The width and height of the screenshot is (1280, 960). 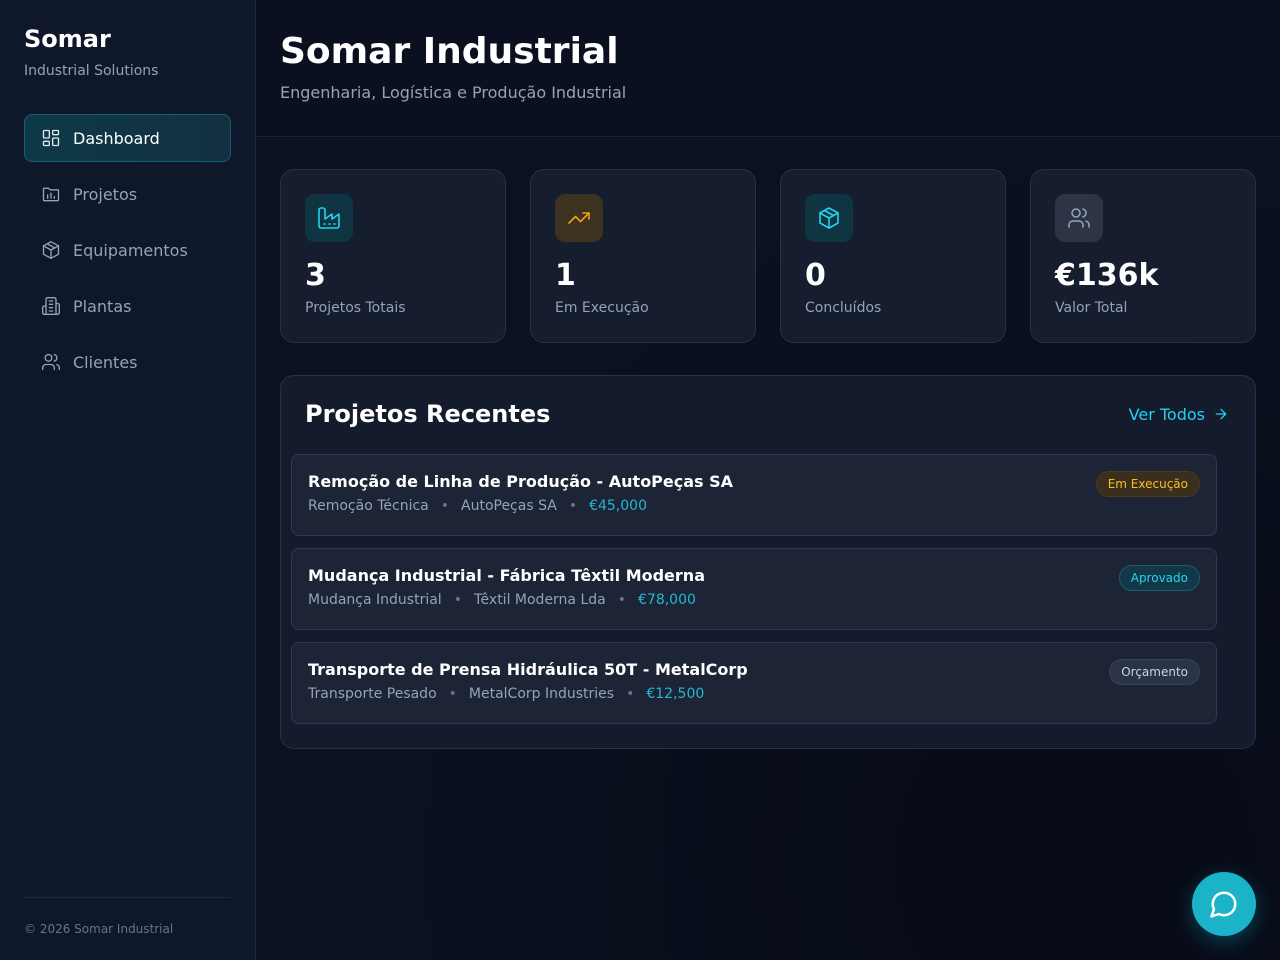 What do you see at coordinates (539, 600) in the screenshot?
I see `project-client: Têxtil Moderna Lda` at bounding box center [539, 600].